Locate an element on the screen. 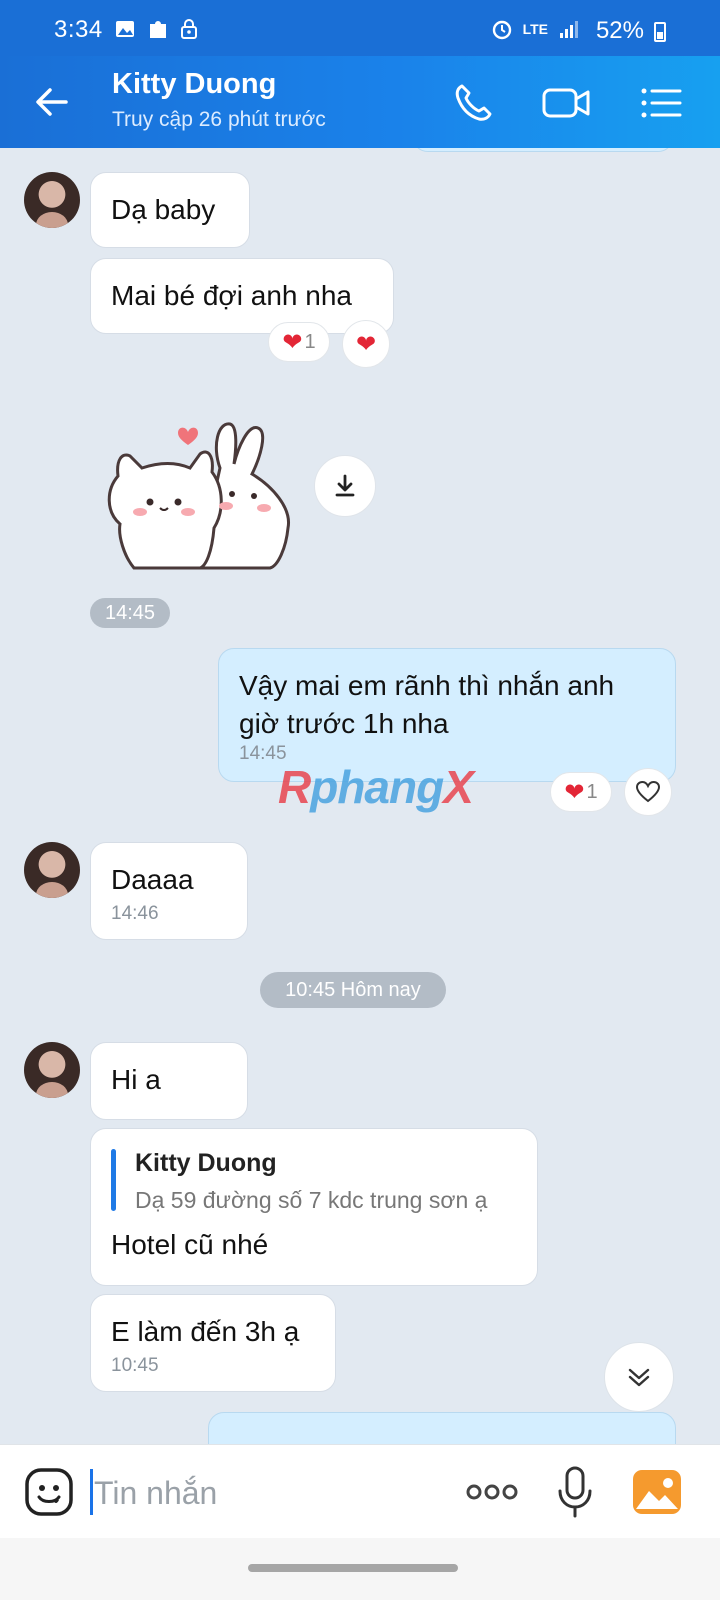 This screenshot has width=720, height=1600. status-system-icons: LTE is located at coordinates (535, 29).